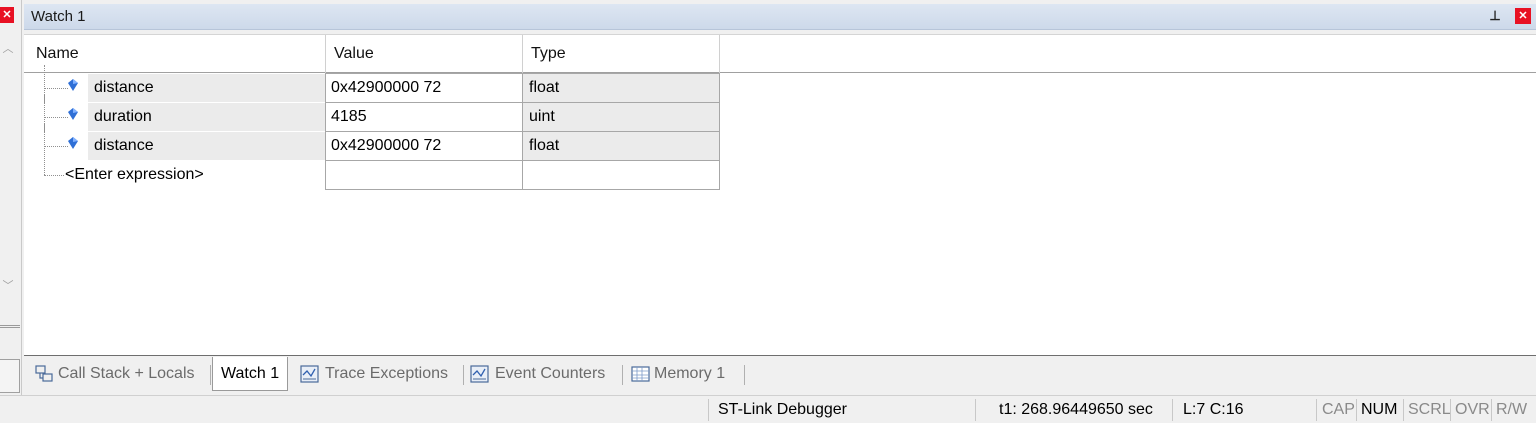 The image size is (1536, 423). Describe the element at coordinates (134, 175) in the screenshot. I see `enter-expression-input: <Enter expression>` at that location.